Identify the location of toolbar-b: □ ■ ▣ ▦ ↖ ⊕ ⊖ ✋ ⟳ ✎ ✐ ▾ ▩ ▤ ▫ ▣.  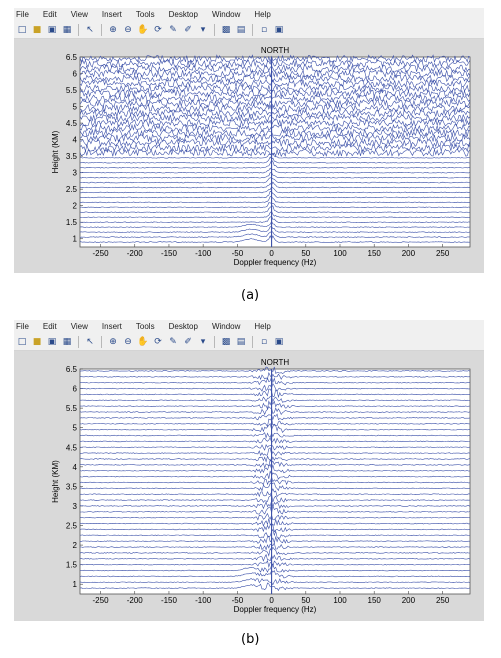
(249, 342).